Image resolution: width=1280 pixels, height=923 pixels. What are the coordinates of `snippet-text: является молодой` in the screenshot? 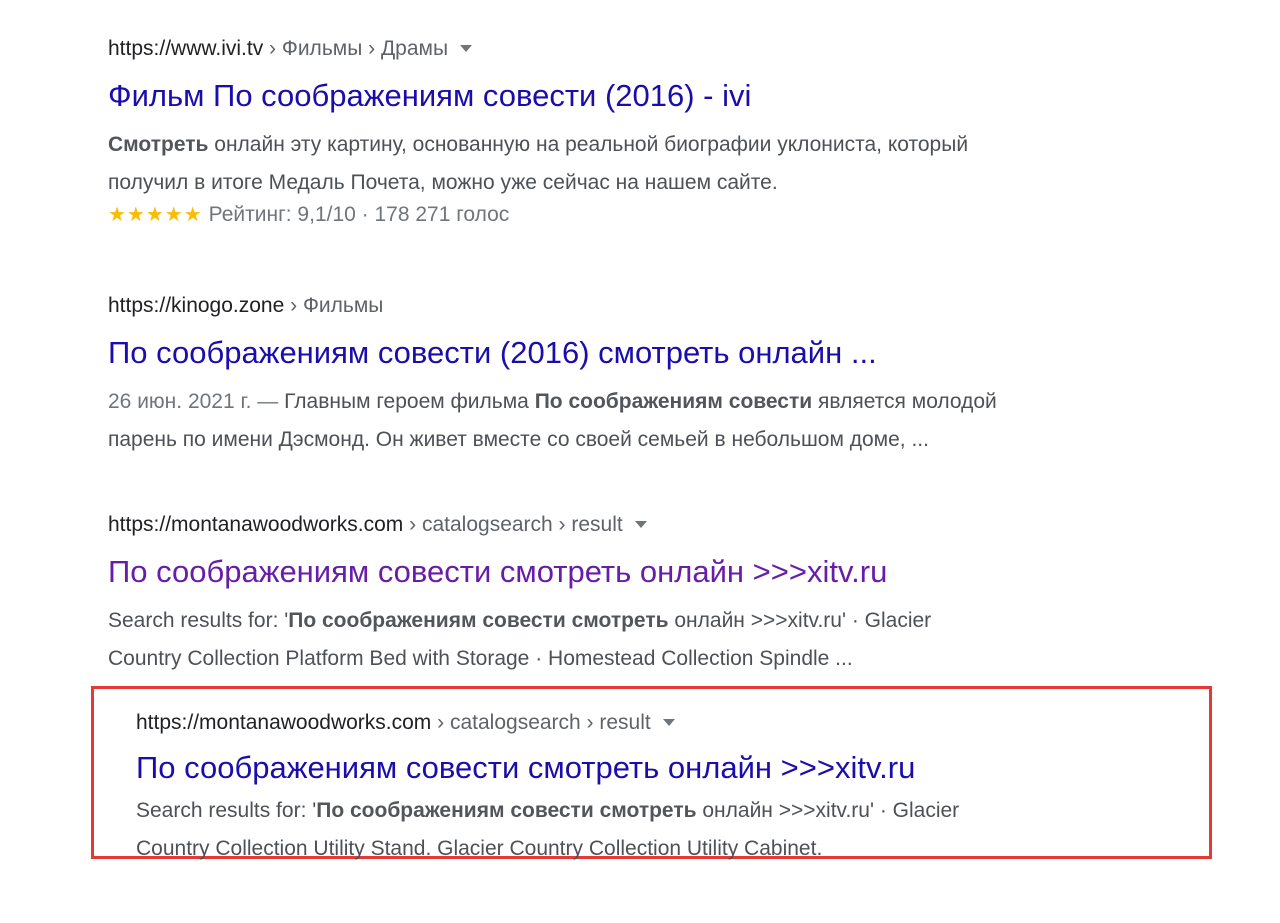 It's located at (904, 401).